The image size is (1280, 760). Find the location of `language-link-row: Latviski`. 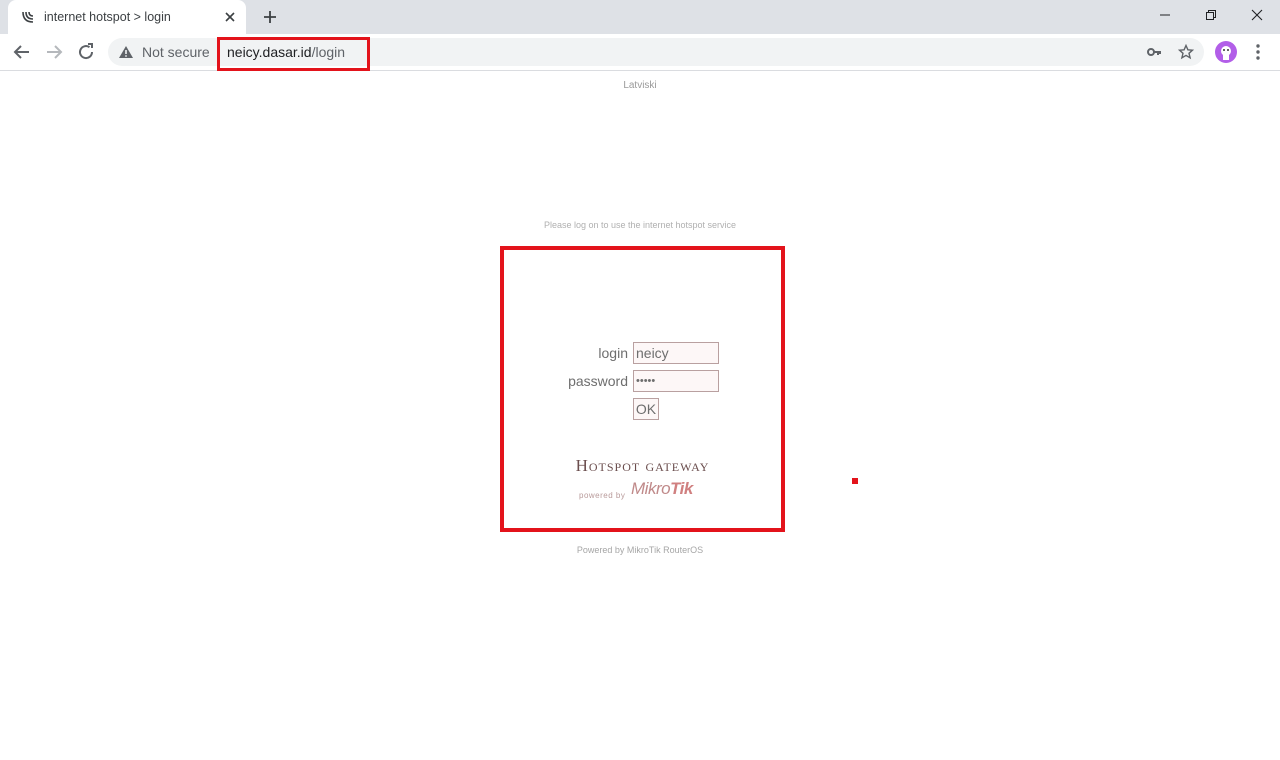

language-link-row: Latviski is located at coordinates (640, 85).